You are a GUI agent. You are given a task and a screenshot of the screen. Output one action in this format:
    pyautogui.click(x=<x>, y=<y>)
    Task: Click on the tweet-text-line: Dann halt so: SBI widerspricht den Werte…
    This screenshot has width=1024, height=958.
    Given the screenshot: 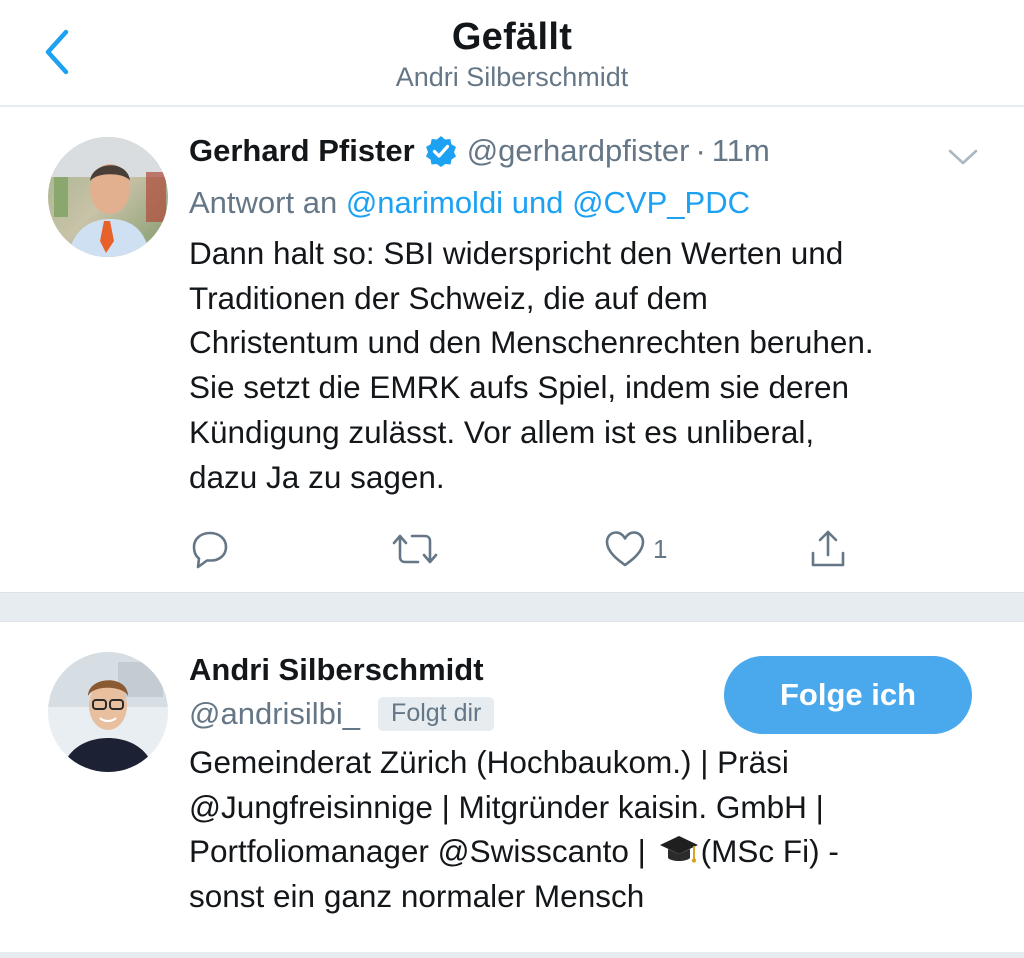 What is the action you would take?
    pyautogui.click(x=516, y=253)
    